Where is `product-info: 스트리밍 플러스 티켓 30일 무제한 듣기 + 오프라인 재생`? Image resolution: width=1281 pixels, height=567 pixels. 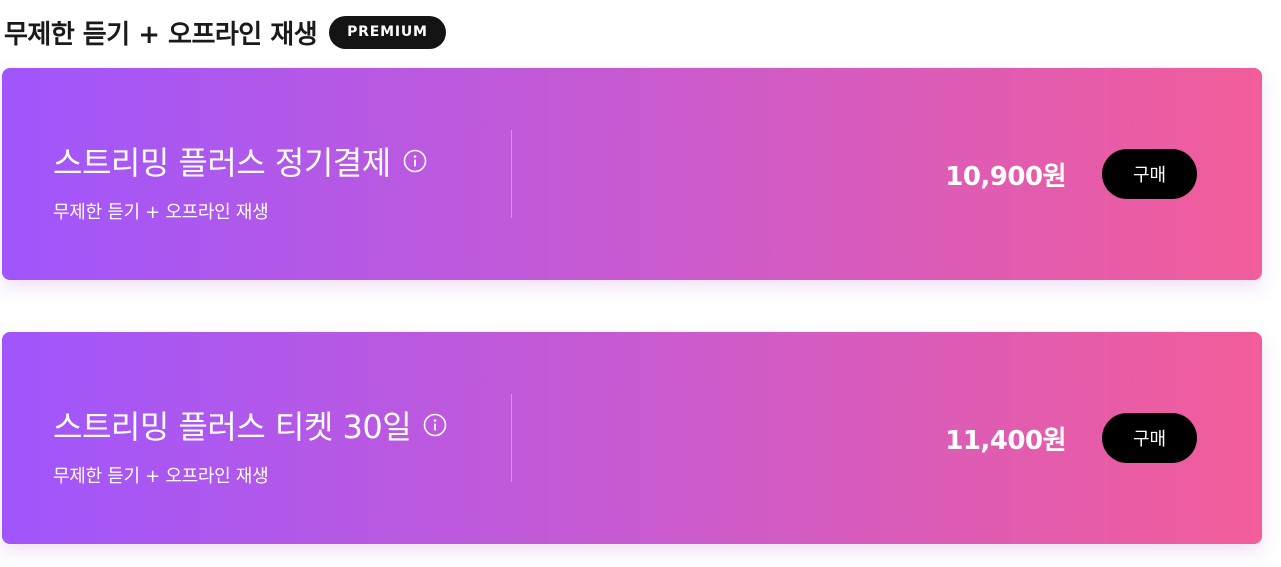
product-info: 스트리밍 플러스 티켓 30일 무제한 듣기 + 오프라인 재생 is located at coordinates (250, 445).